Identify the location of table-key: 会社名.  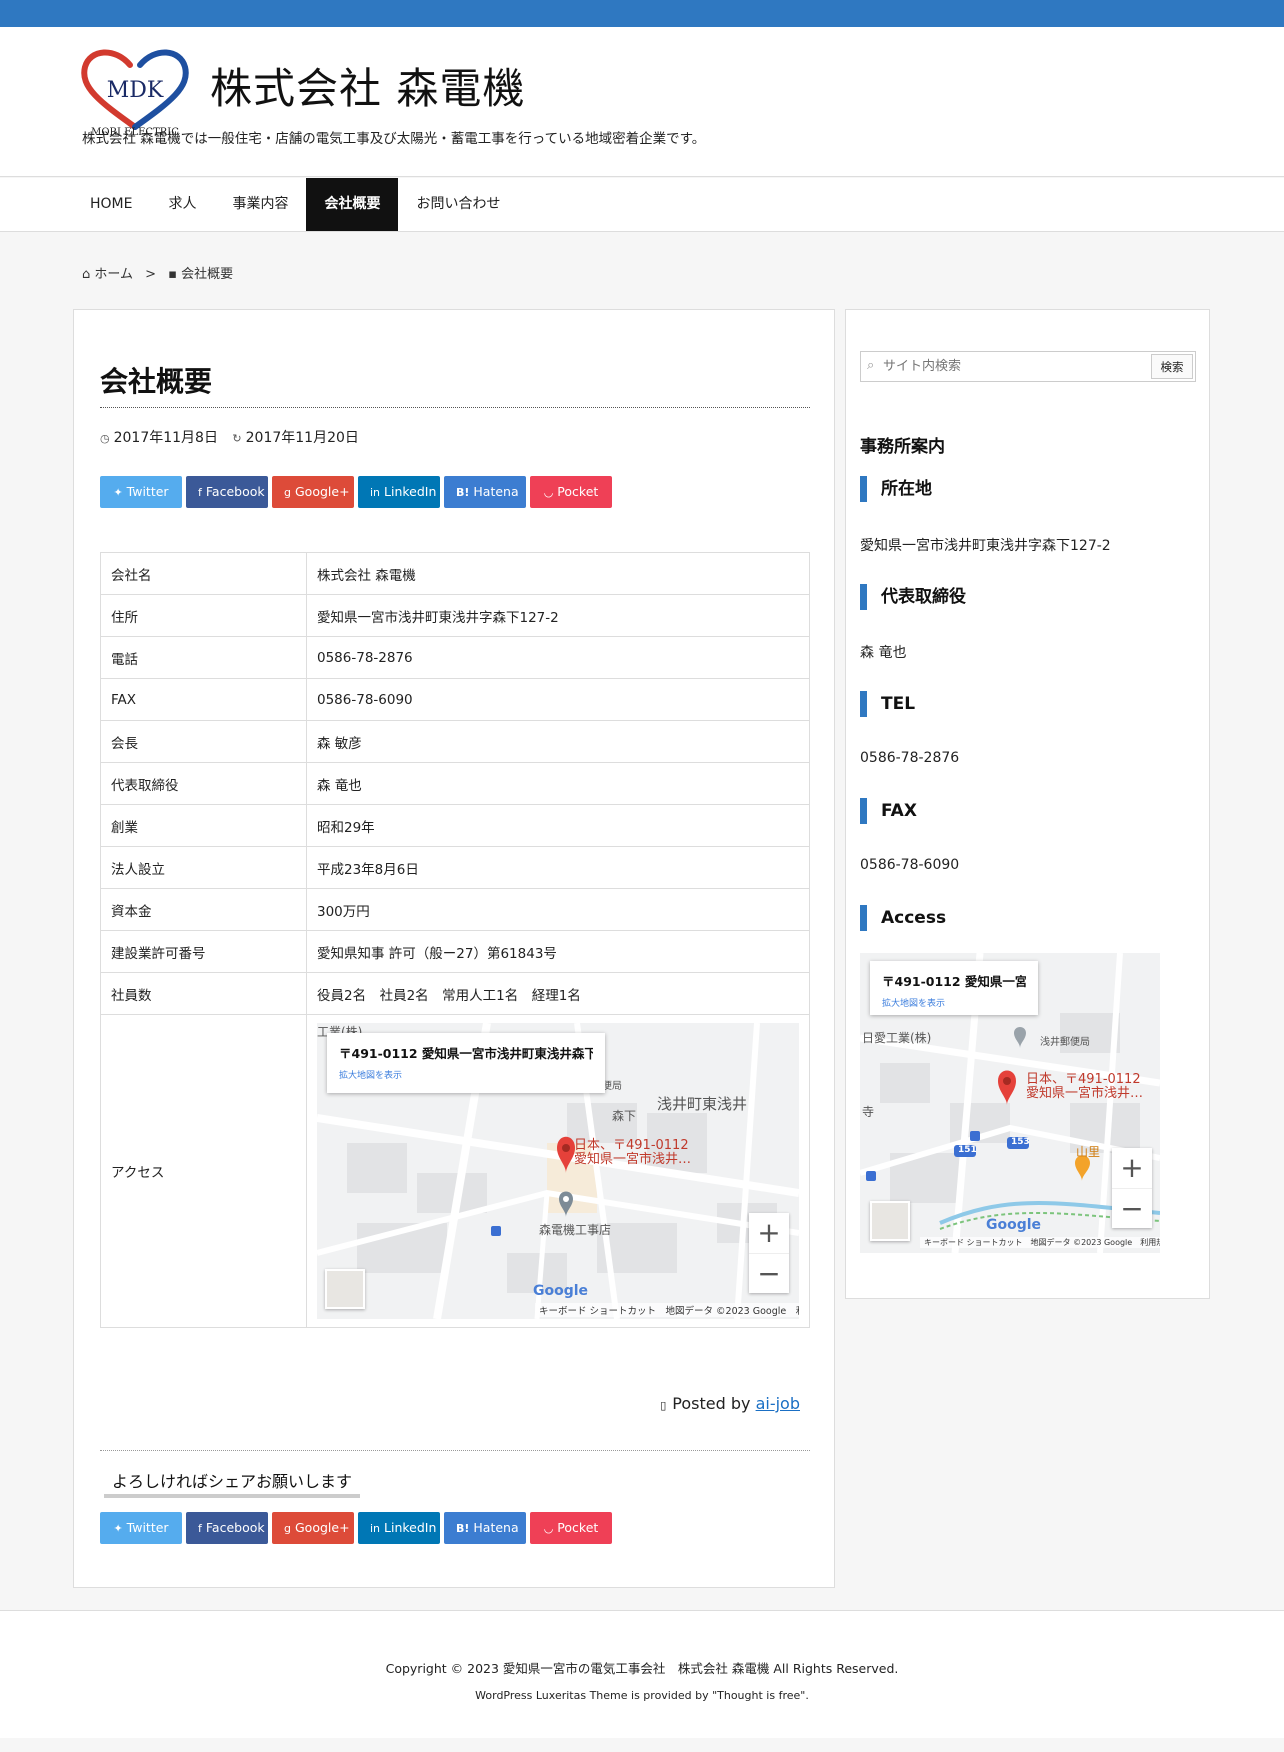
(203, 573).